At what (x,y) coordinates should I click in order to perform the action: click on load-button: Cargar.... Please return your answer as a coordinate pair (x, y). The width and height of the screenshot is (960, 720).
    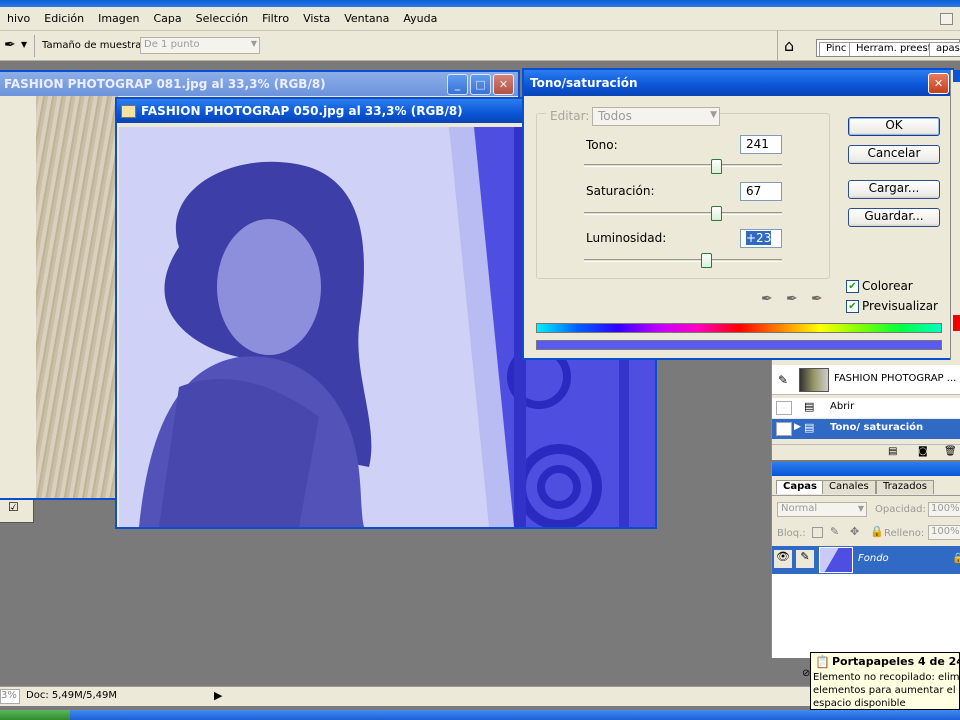
    Looking at the image, I should click on (894, 189).